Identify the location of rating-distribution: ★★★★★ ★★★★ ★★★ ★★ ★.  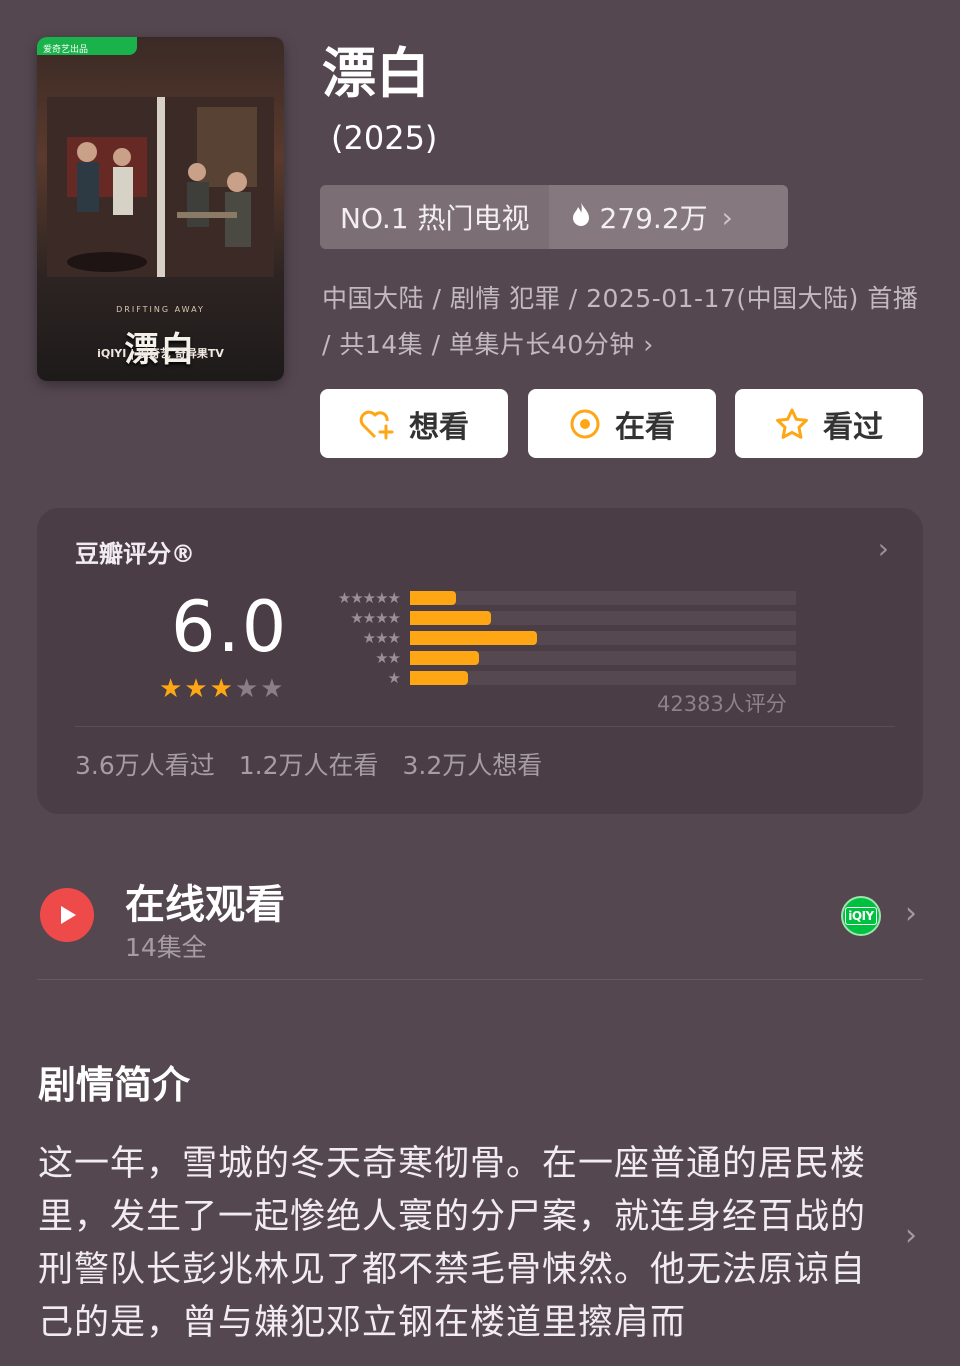
(557, 638).